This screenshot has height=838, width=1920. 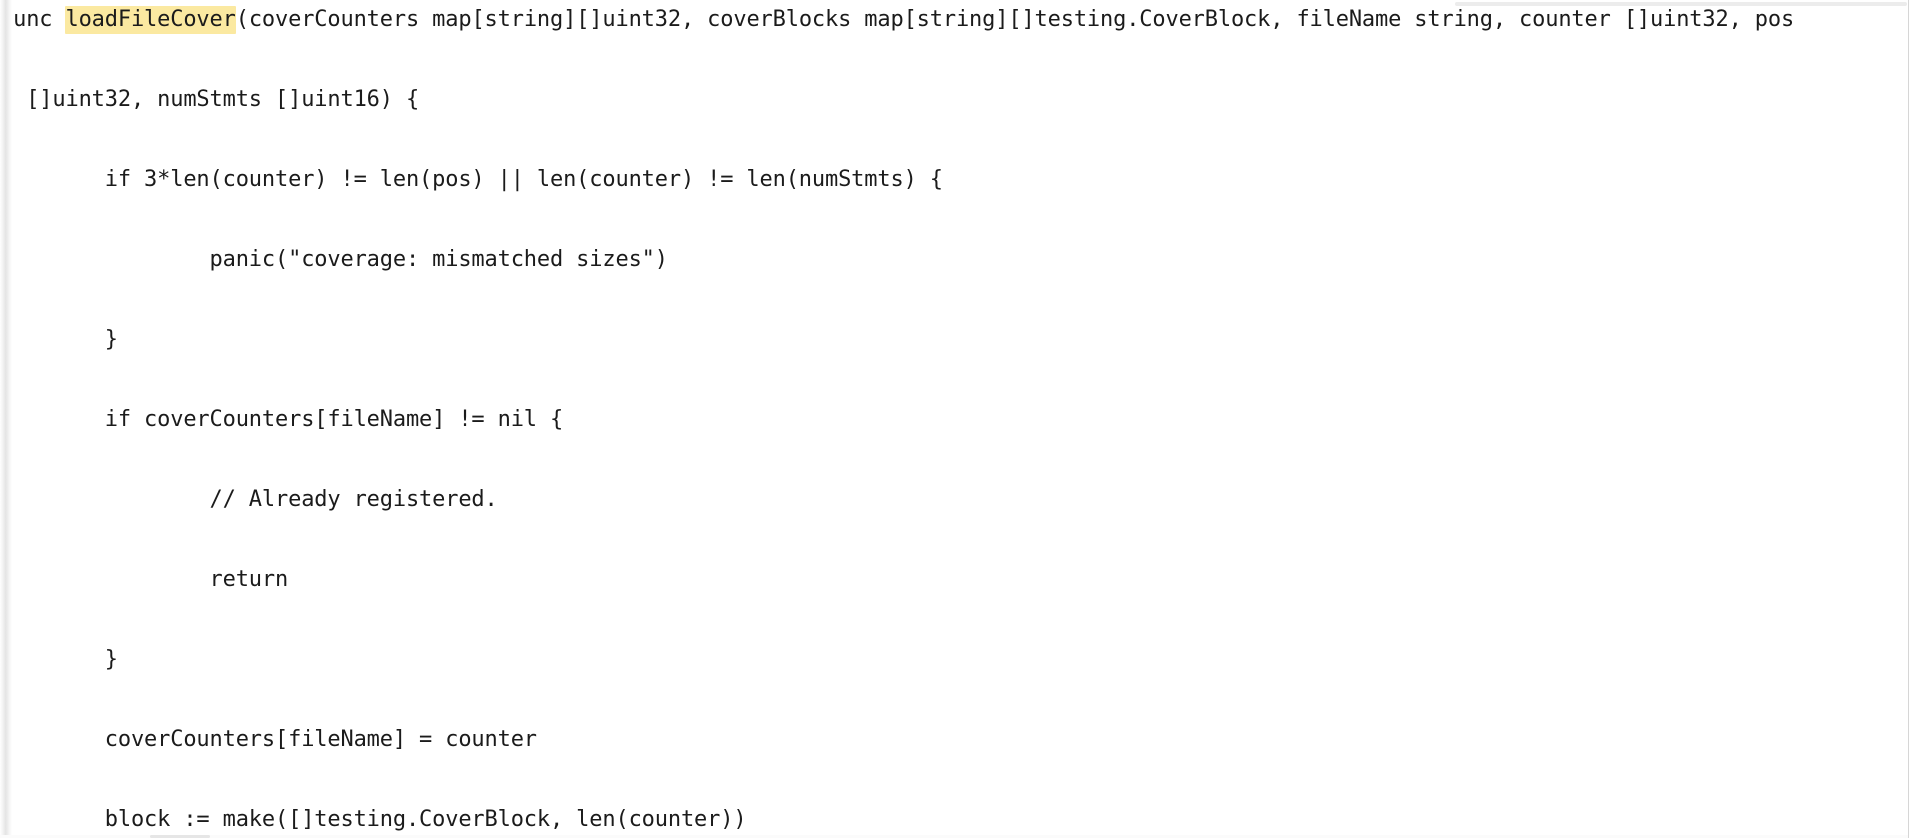 What do you see at coordinates (7, 19) in the screenshot?
I see `clipped-left-glyph: J` at bounding box center [7, 19].